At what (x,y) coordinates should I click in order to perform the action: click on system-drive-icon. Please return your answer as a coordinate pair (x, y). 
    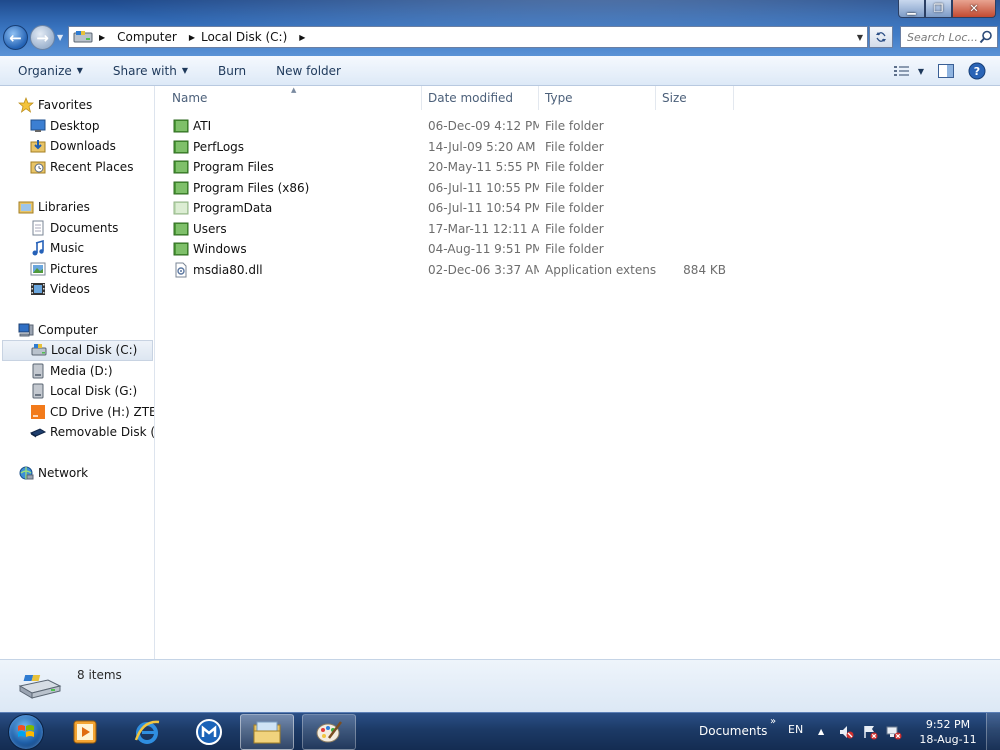
    Looking at the image, I should click on (39, 350).